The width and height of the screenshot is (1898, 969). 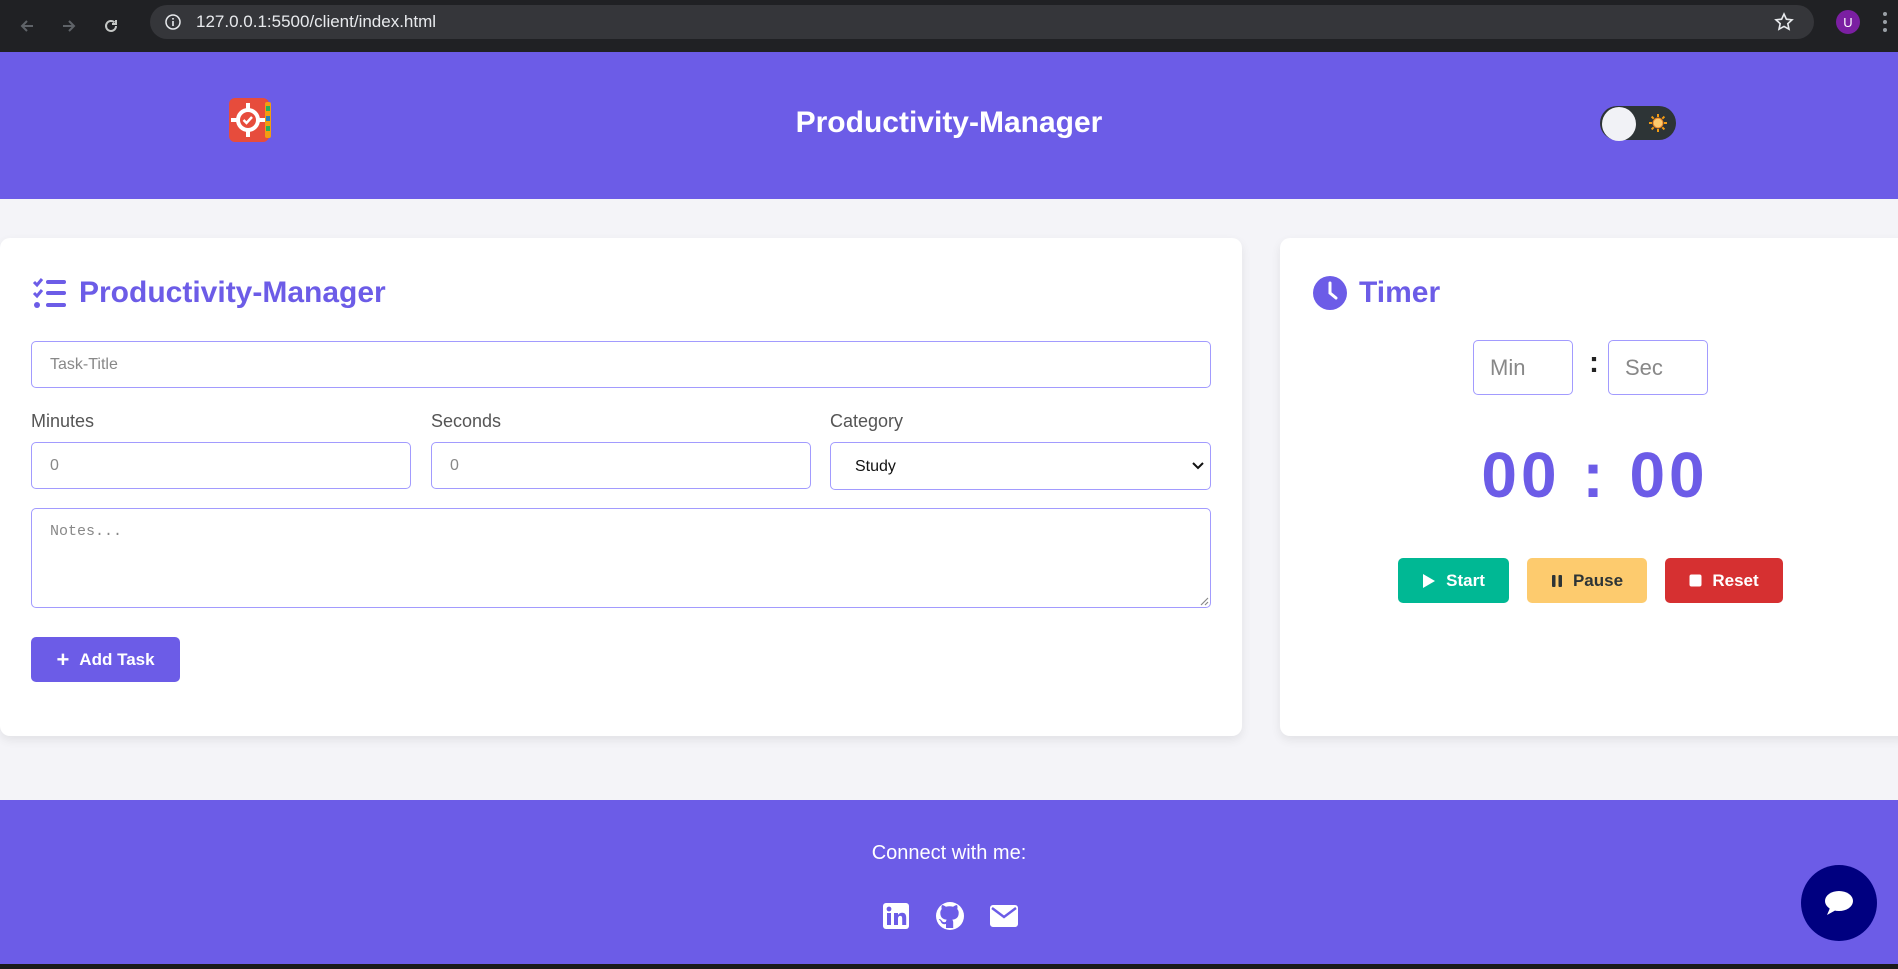 I want to click on reset-button: Reset, so click(x=1724, y=580).